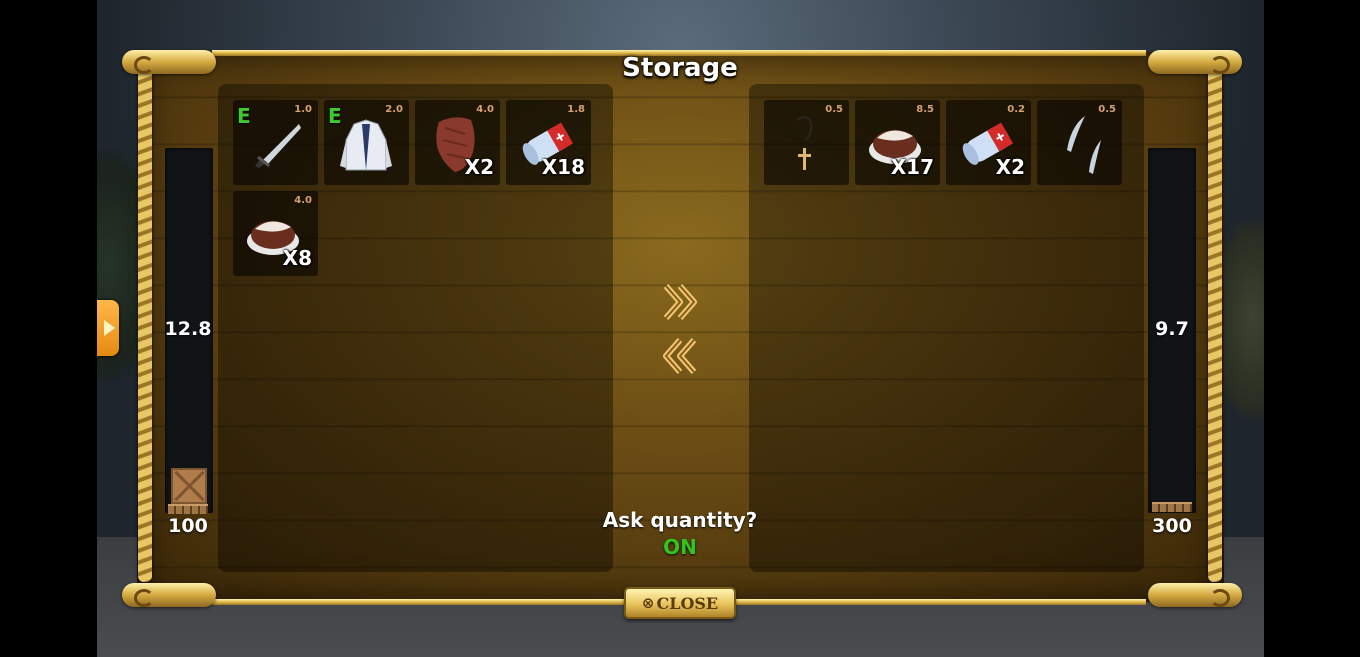 The height and width of the screenshot is (657, 1360). What do you see at coordinates (297, 258) in the screenshot?
I see `item-quantity: X8` at bounding box center [297, 258].